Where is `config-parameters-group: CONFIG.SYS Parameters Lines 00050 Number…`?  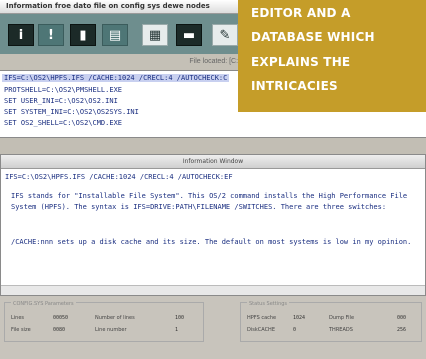
config-parameters-group: CONFIG.SYS Parameters Lines 00050 Number… is located at coordinates (104, 321).